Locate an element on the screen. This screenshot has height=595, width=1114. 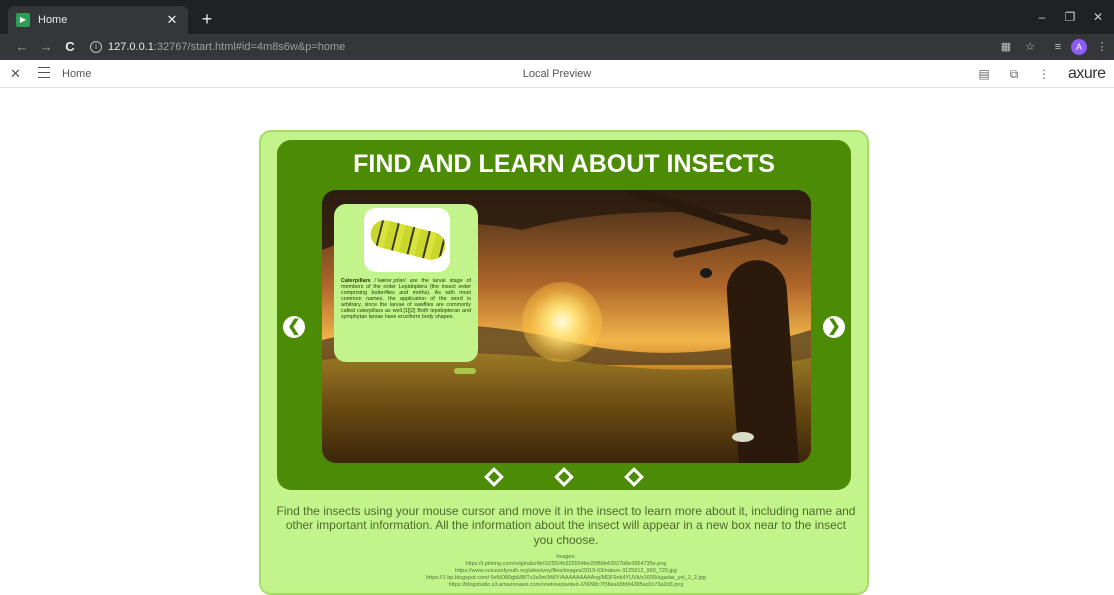
insect-hotspot-caterpillar is located at coordinates (465, 371).